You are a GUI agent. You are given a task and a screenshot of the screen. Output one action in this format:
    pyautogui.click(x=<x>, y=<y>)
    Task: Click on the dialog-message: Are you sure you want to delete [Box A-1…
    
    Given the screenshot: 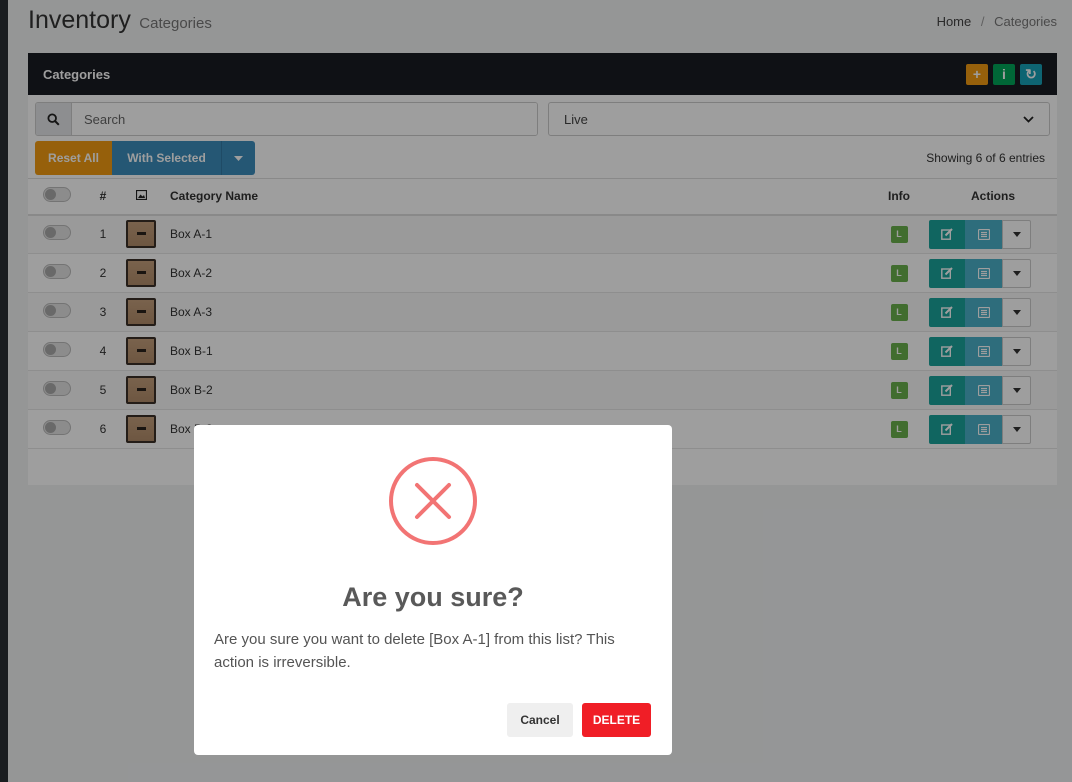 What is the action you would take?
    pyautogui.click(x=414, y=651)
    